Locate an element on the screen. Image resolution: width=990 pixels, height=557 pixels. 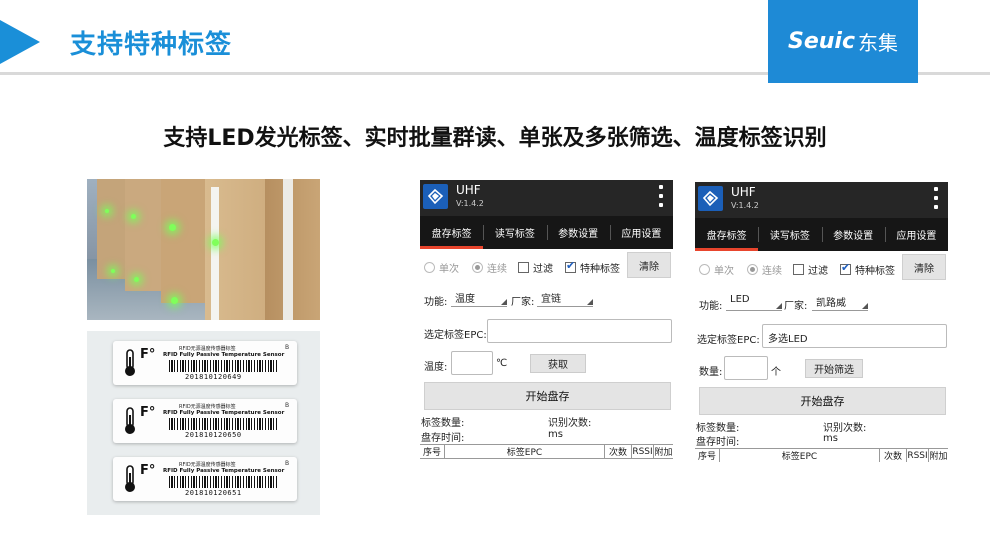
app-logo-icon is located at coordinates (710, 198).